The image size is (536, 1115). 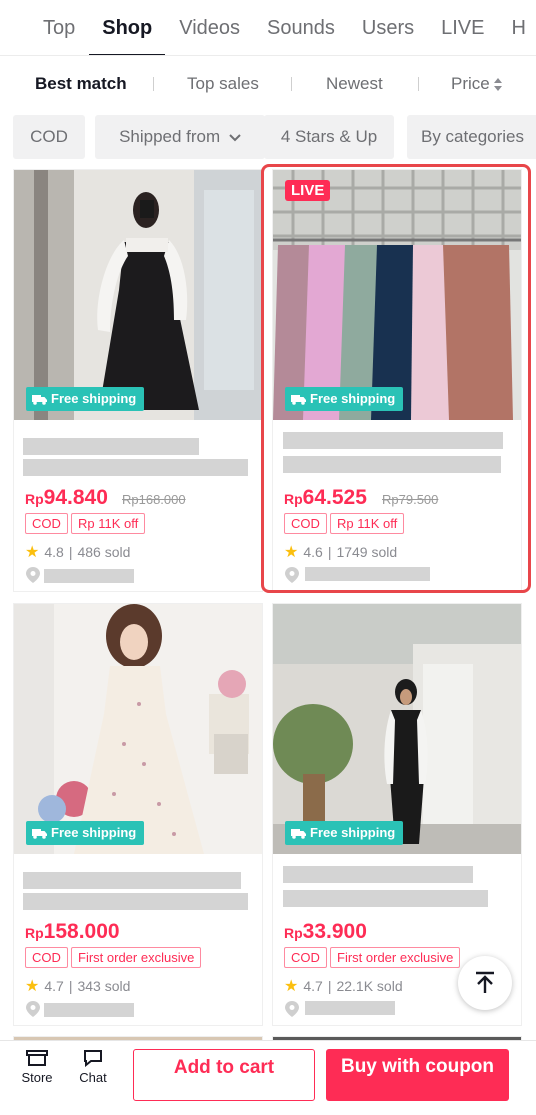 What do you see at coordinates (93, 1059) in the screenshot?
I see `chat-icon` at bounding box center [93, 1059].